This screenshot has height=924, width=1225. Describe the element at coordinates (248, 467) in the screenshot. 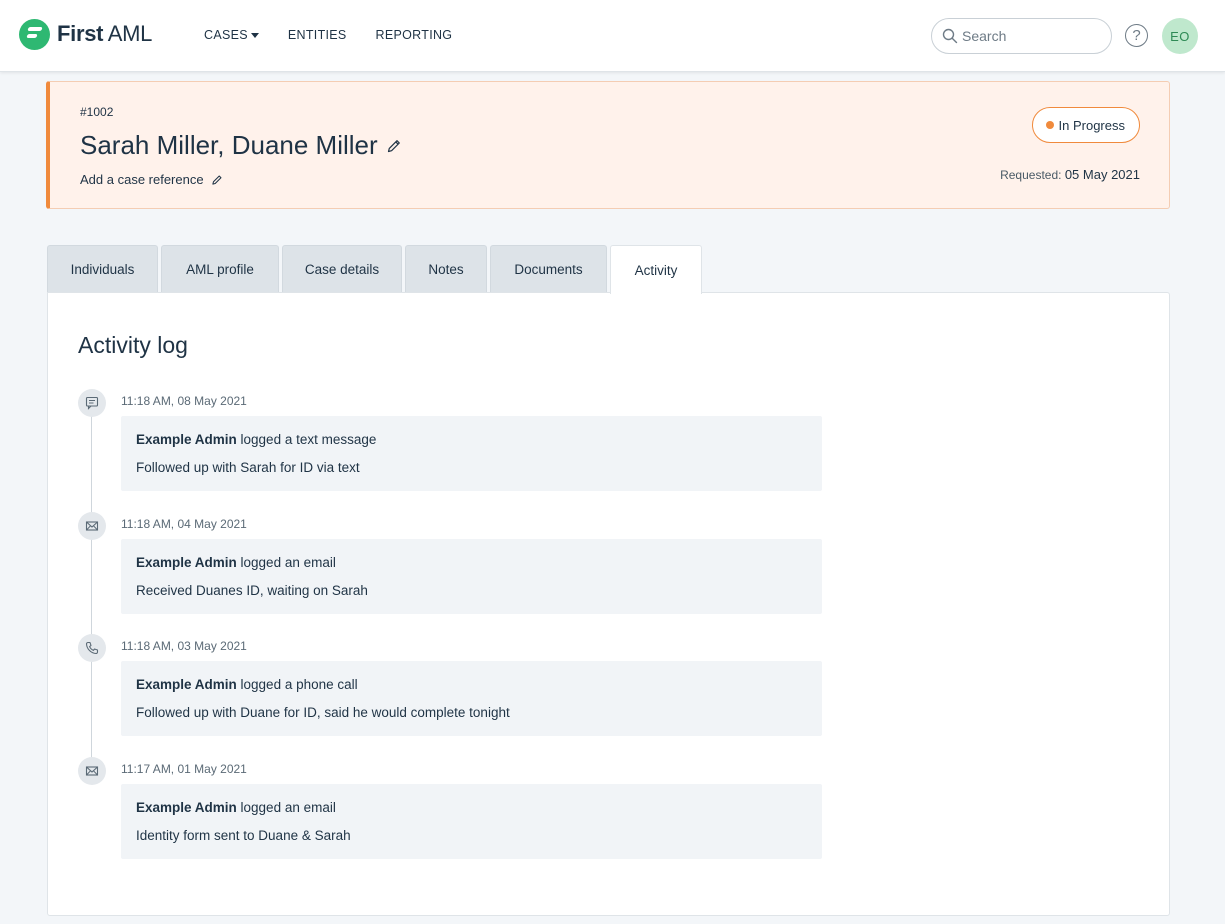

I see `activity-detail: Followed up with Sarah for ID via text` at that location.